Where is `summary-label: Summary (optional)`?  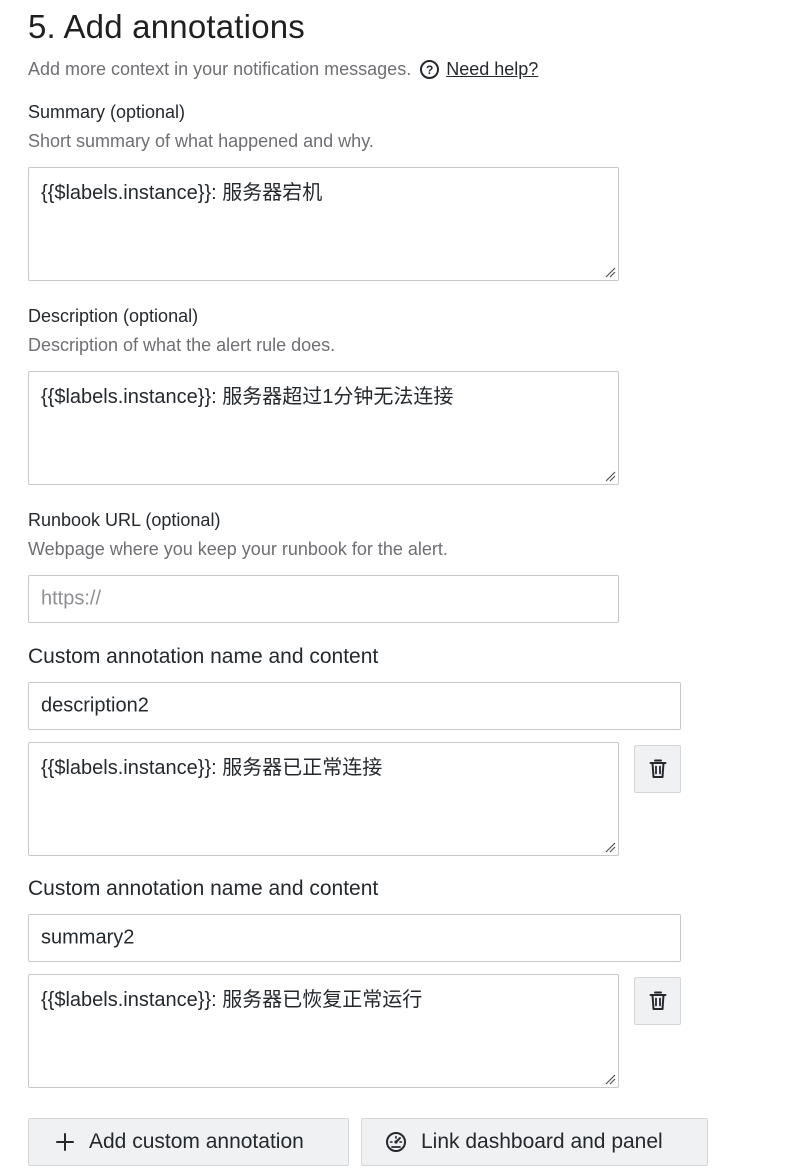 summary-label: Summary (optional) is located at coordinates (107, 112).